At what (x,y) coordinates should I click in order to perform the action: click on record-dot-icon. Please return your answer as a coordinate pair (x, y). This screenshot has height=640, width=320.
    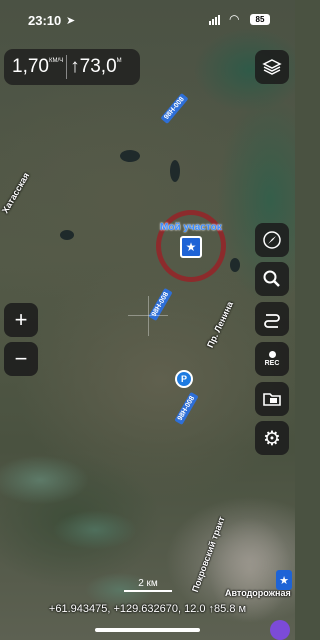
    Looking at the image, I should click on (272, 354).